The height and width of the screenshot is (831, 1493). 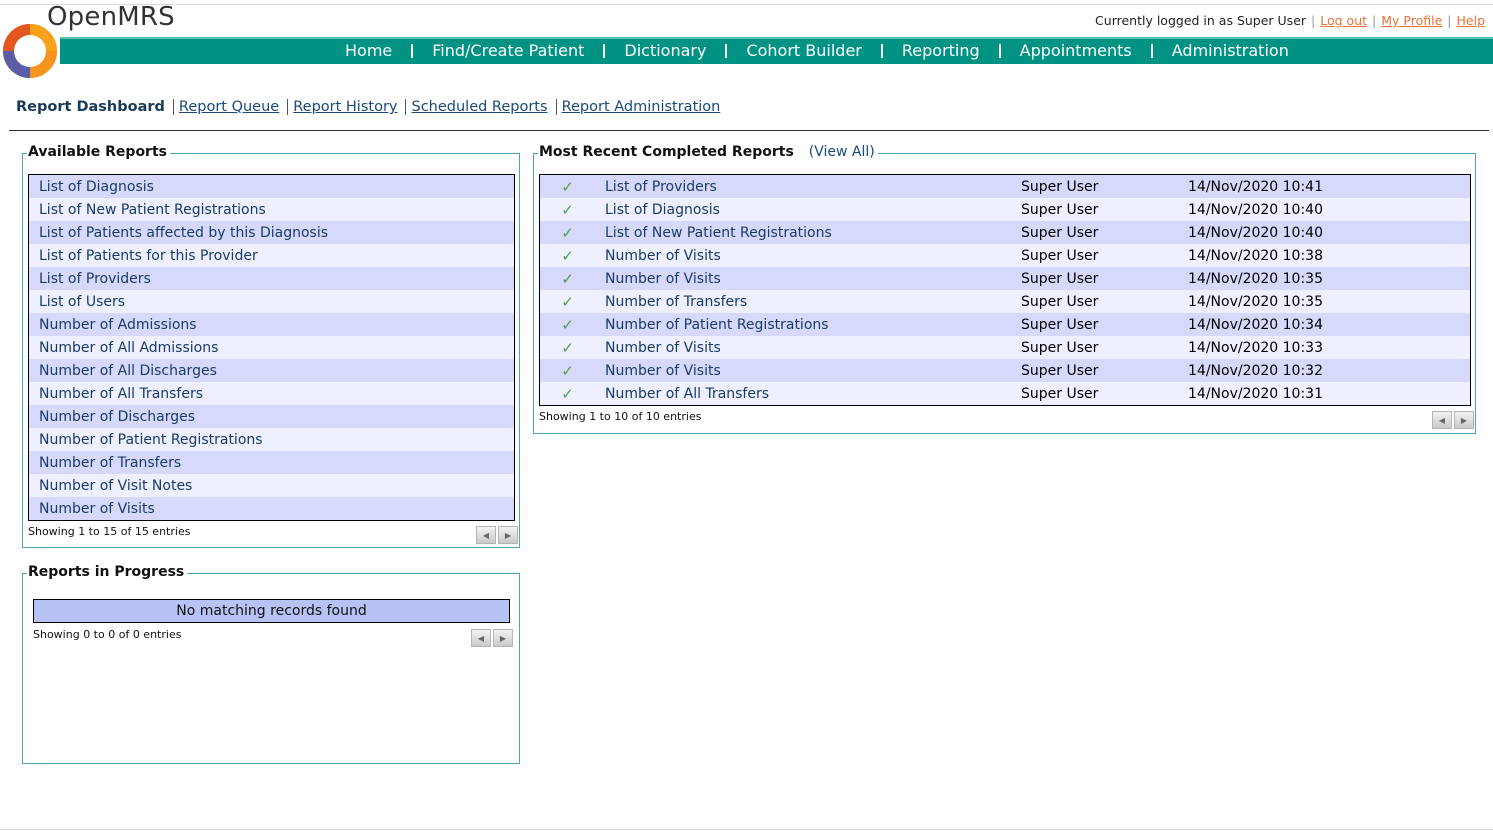 I want to click on nav-appointments: Appointments, so click(x=1076, y=50).